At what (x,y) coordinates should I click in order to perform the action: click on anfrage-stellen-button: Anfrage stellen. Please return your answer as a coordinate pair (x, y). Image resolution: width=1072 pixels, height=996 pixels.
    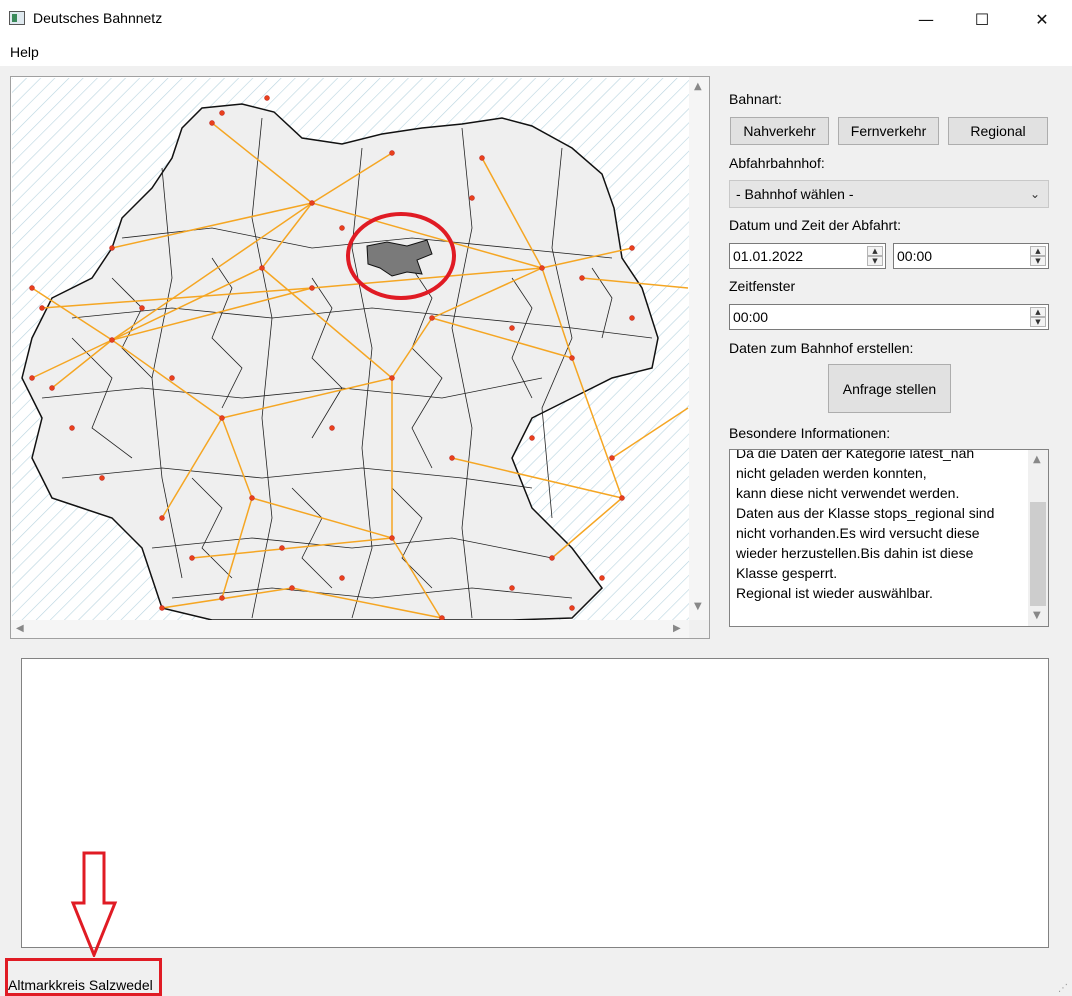
    Looking at the image, I should click on (889, 388).